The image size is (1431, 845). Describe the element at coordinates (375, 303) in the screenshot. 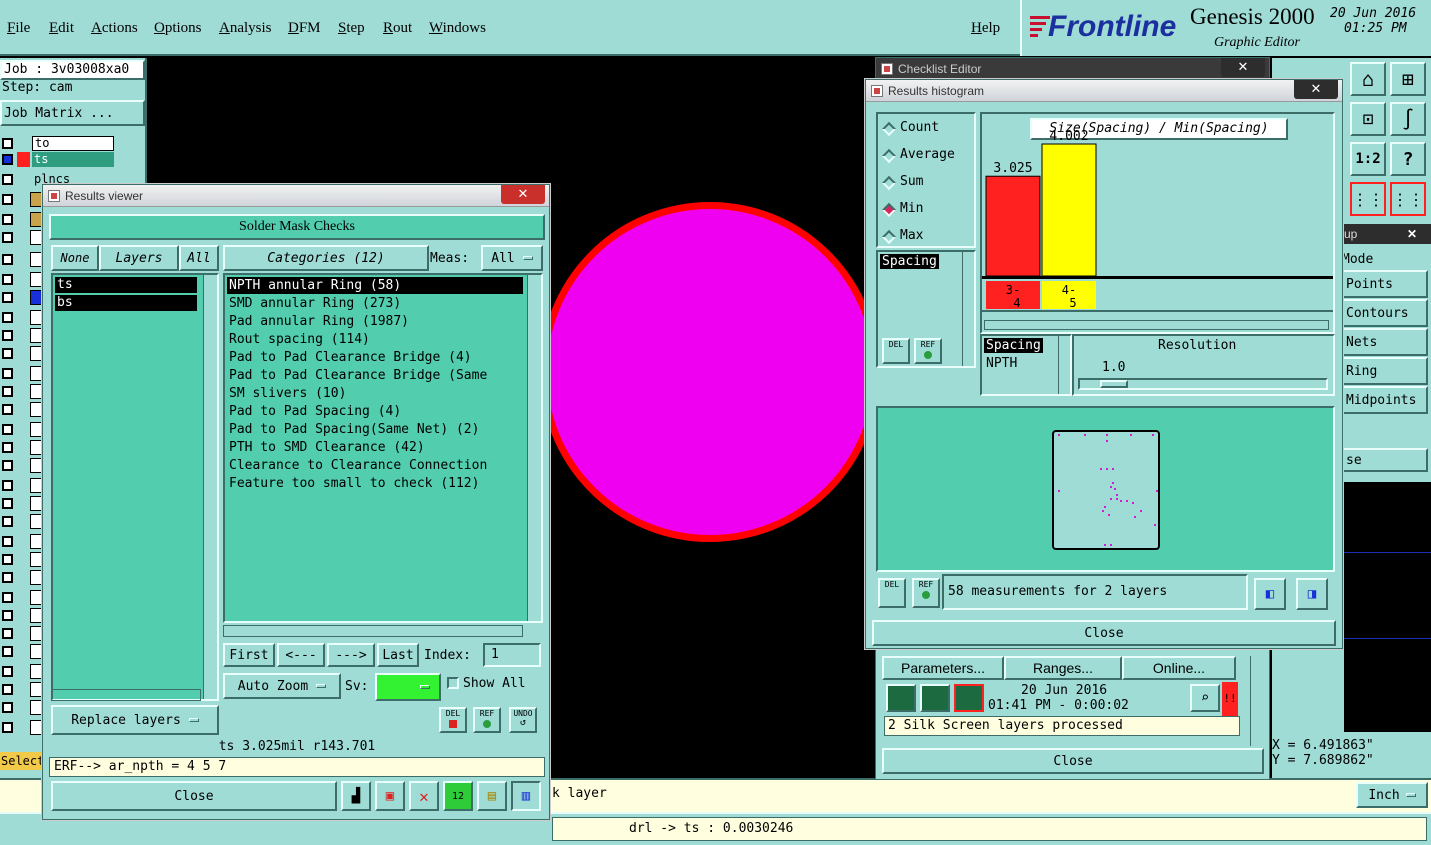

I see `category-item: SMD annular Ring (273)` at that location.